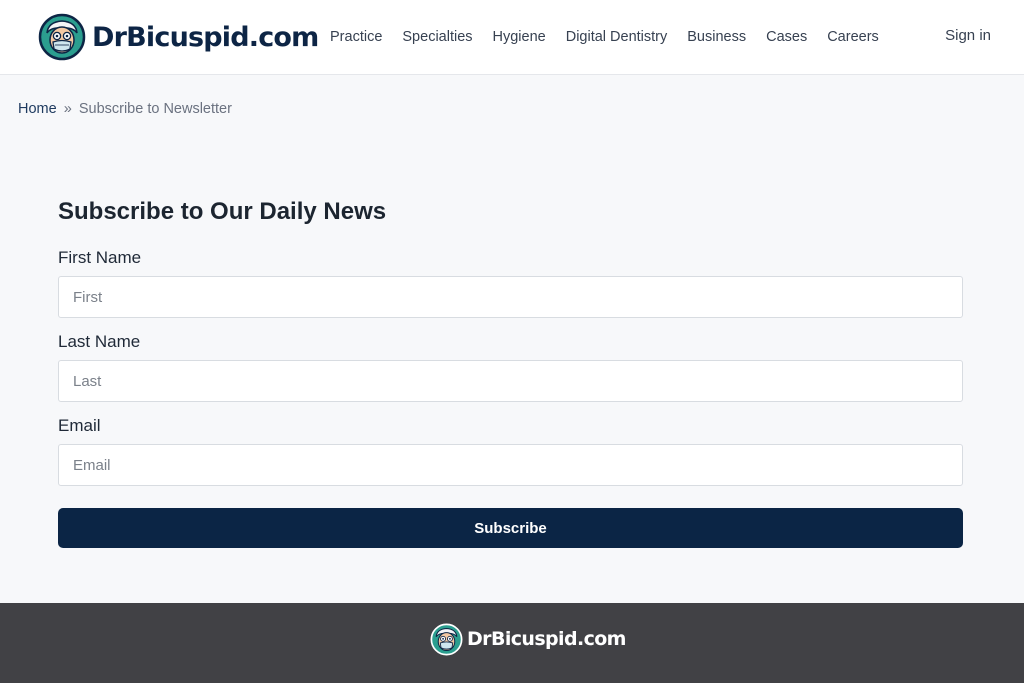  Describe the element at coordinates (716, 37) in the screenshot. I see `nav-item-business: Business` at that location.